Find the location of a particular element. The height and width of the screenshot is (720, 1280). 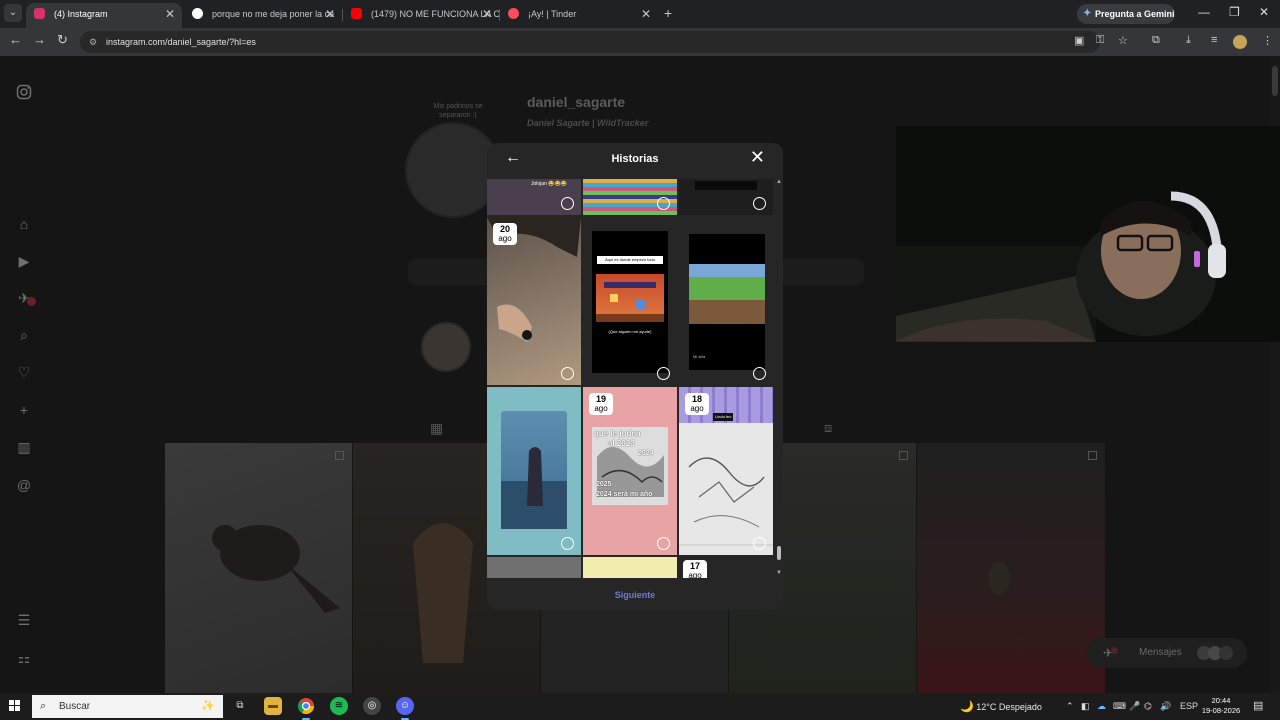

forward-icon: → is located at coordinates (39, 39).